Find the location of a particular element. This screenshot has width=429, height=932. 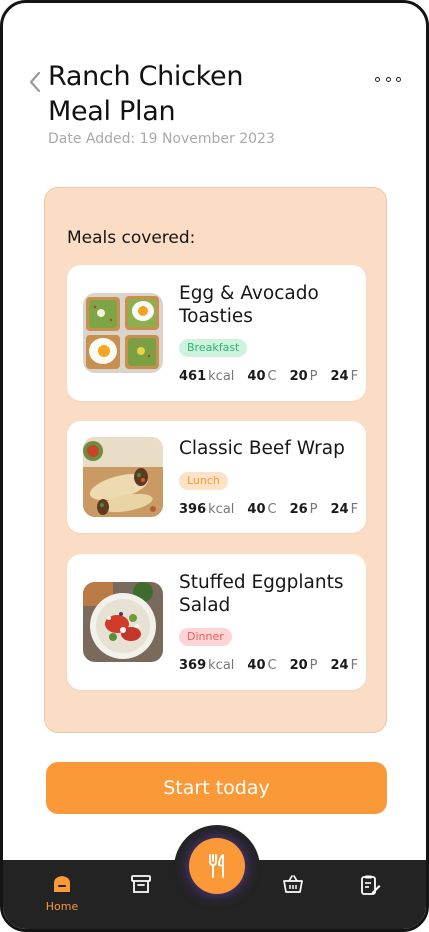

meal-macros: 369 kcal 40 C 20 P 24 F is located at coordinates (269, 665).